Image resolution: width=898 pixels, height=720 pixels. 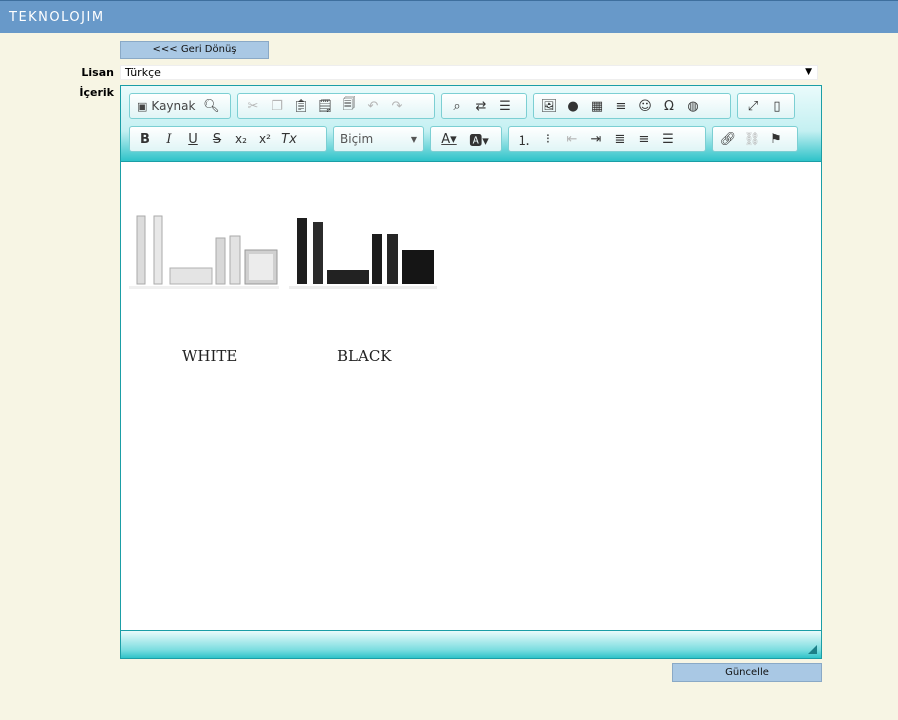 I want to click on source-label: Kaynak, so click(x=173, y=106).